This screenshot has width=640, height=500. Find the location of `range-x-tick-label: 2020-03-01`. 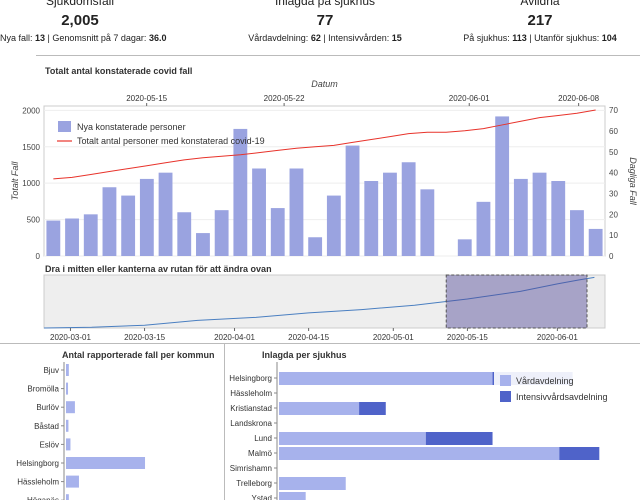

range-x-tick-label: 2020-03-01 is located at coordinates (70, 337).